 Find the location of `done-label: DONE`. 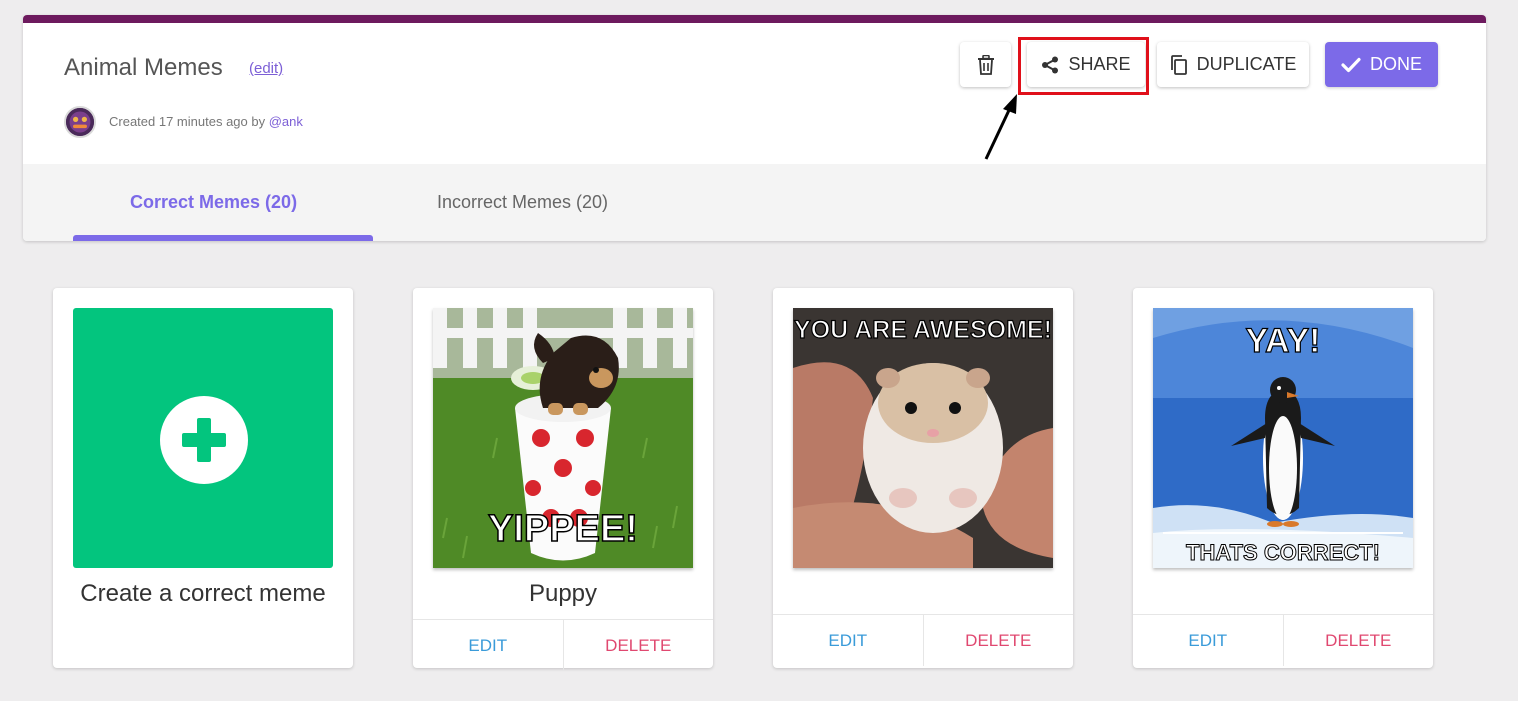

done-label: DONE is located at coordinates (1395, 64).